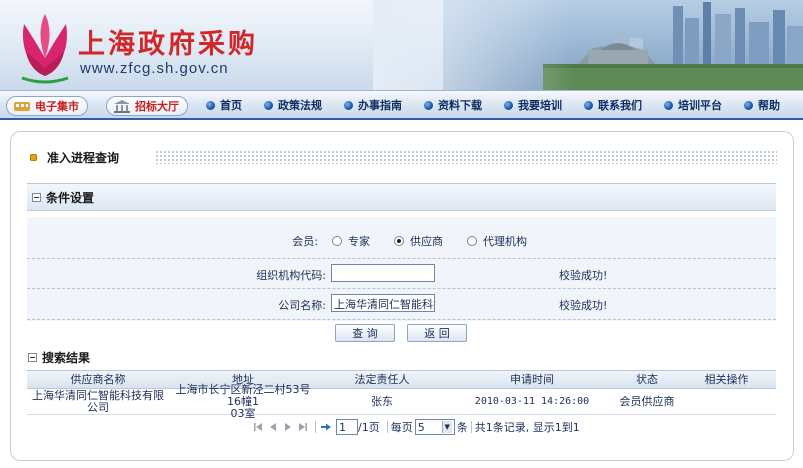 The image size is (803, 468). I want to click on first-page-icon, so click(258, 427).